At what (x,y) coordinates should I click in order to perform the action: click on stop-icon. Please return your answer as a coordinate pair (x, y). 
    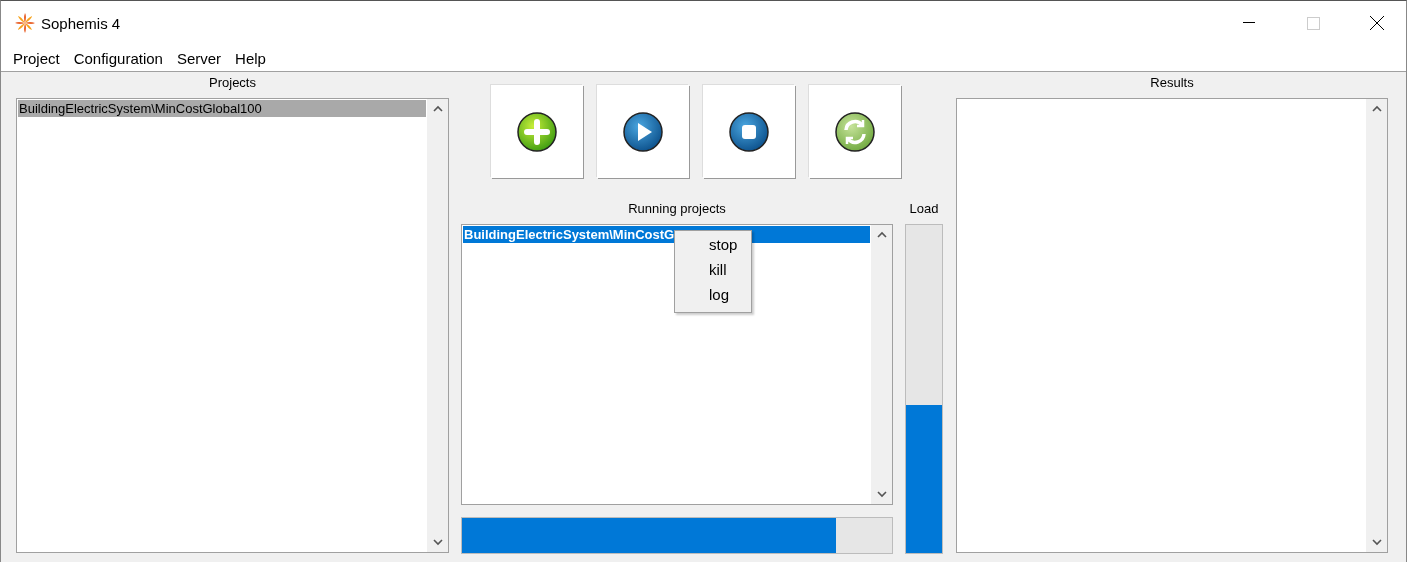
    Looking at the image, I should click on (748, 131).